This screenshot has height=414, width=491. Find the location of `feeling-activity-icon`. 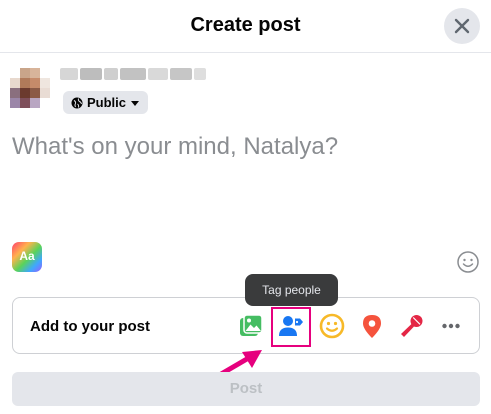

feeling-activity-icon is located at coordinates (332, 326).